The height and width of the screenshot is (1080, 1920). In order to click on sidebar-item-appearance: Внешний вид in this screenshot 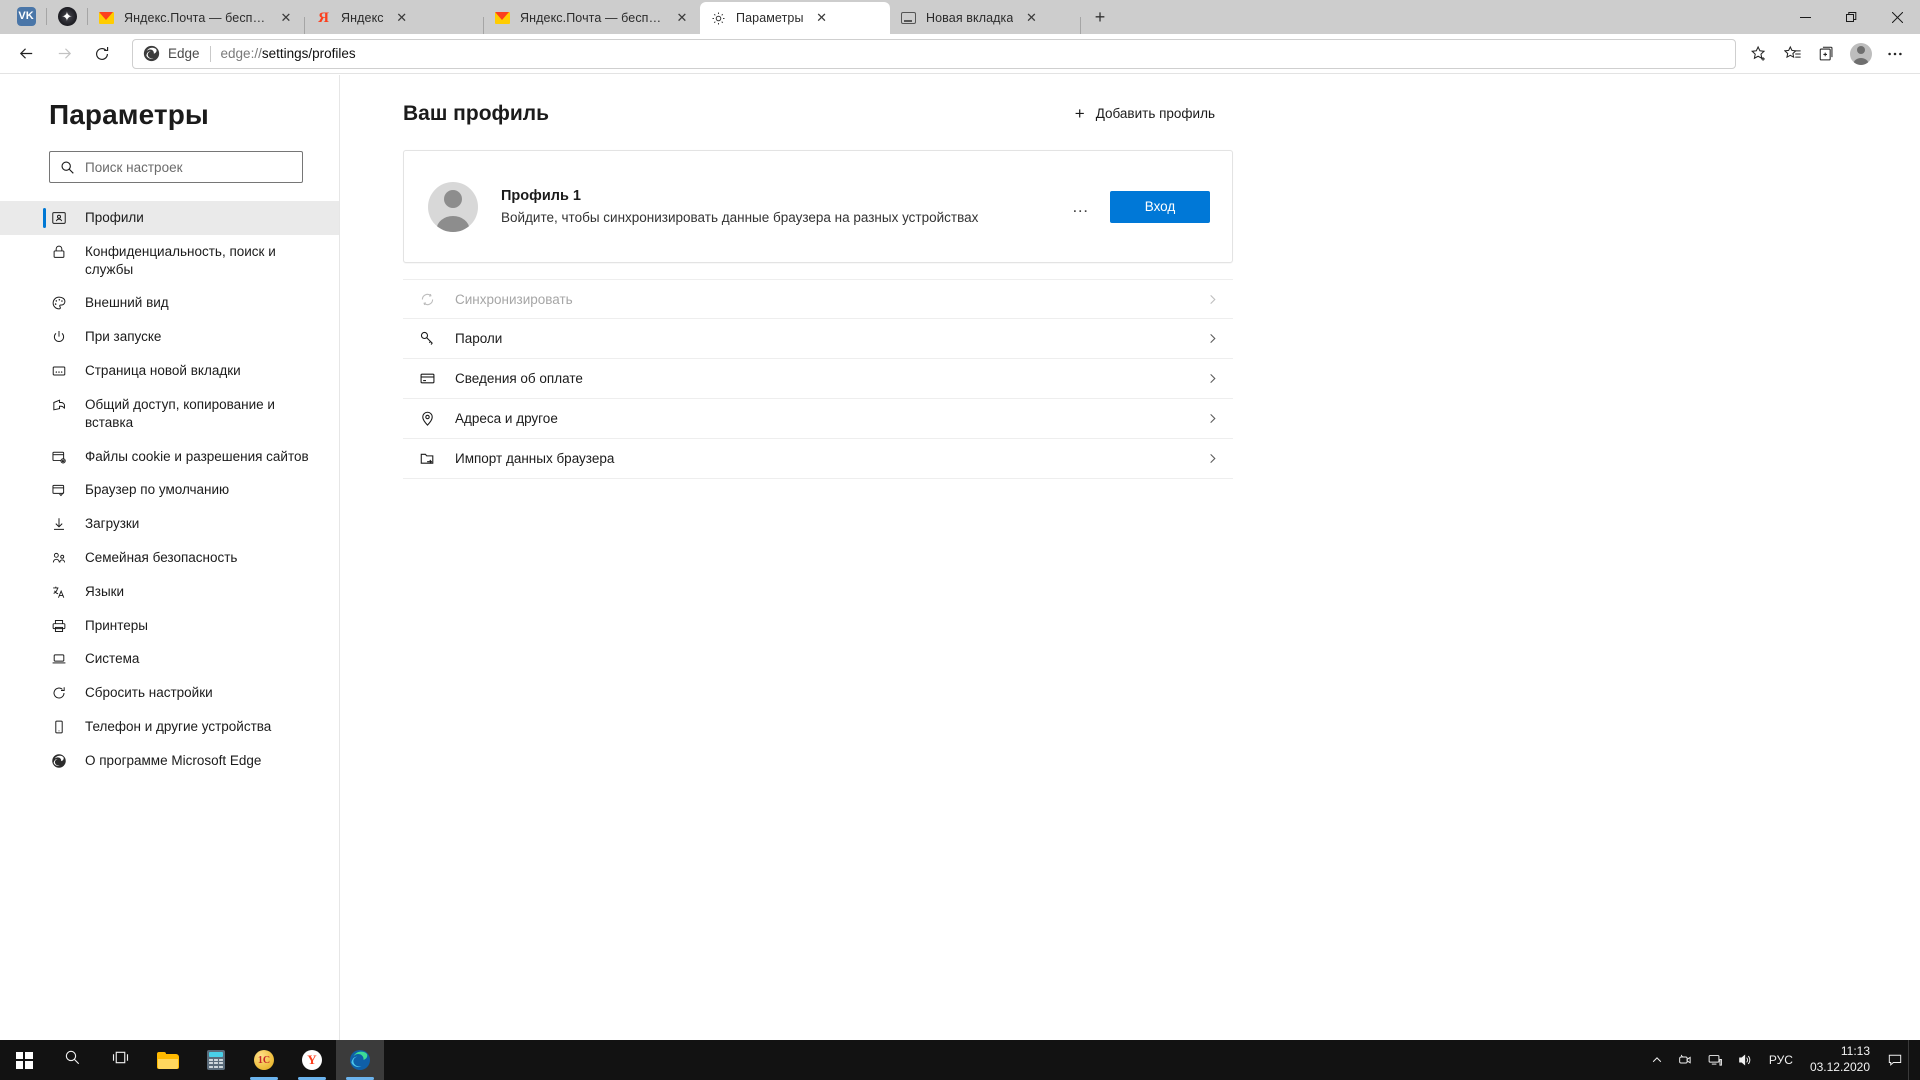, I will do `click(169, 303)`.